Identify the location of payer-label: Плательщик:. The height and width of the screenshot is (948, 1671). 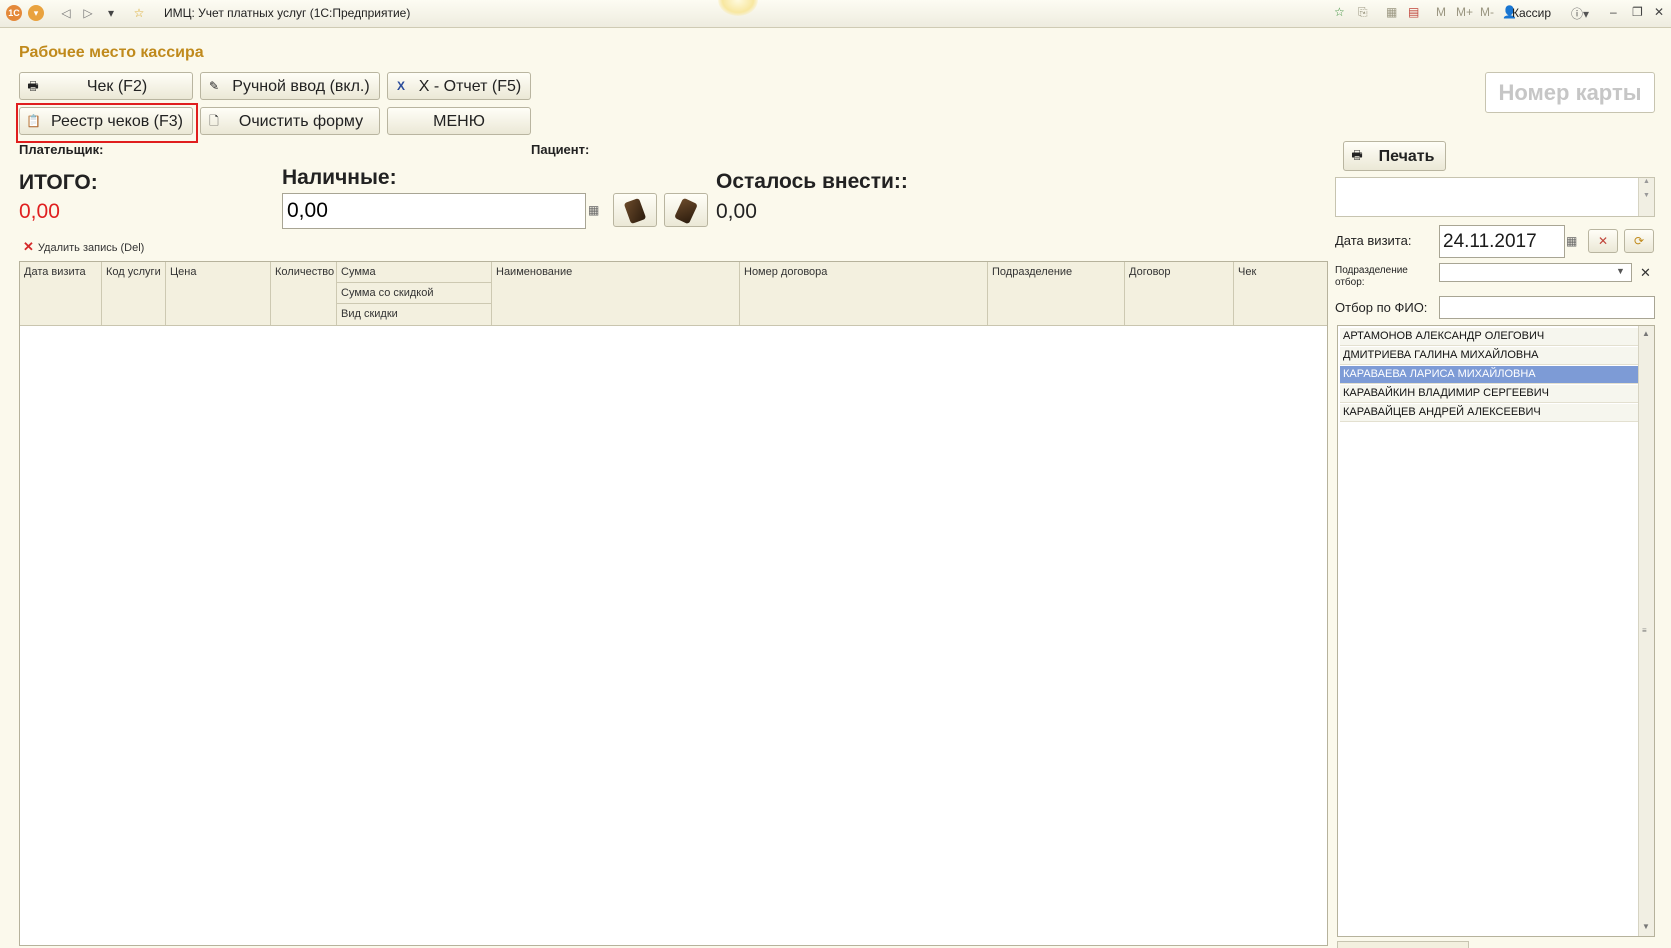
(61, 149).